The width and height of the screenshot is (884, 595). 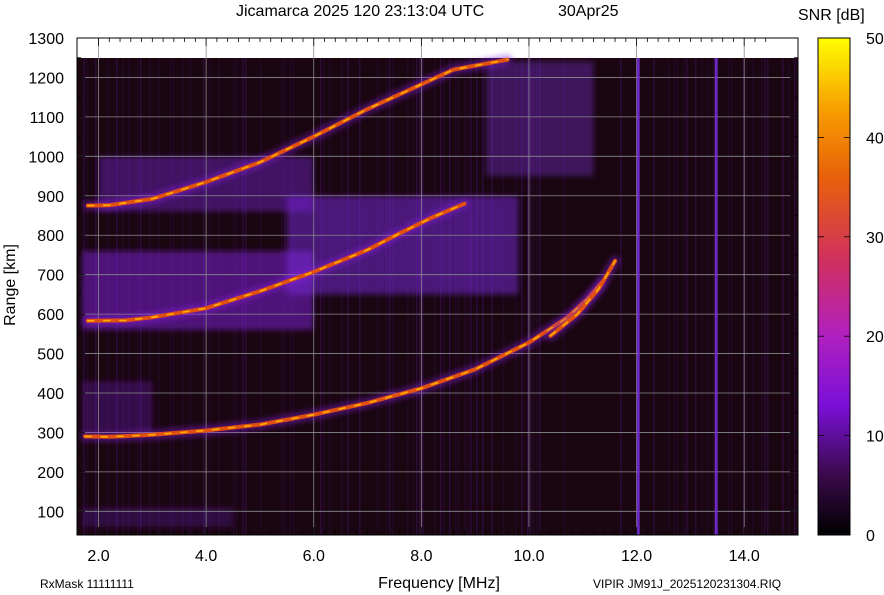 I want to click on colorbar-label: SNR [dB], so click(x=831, y=15).